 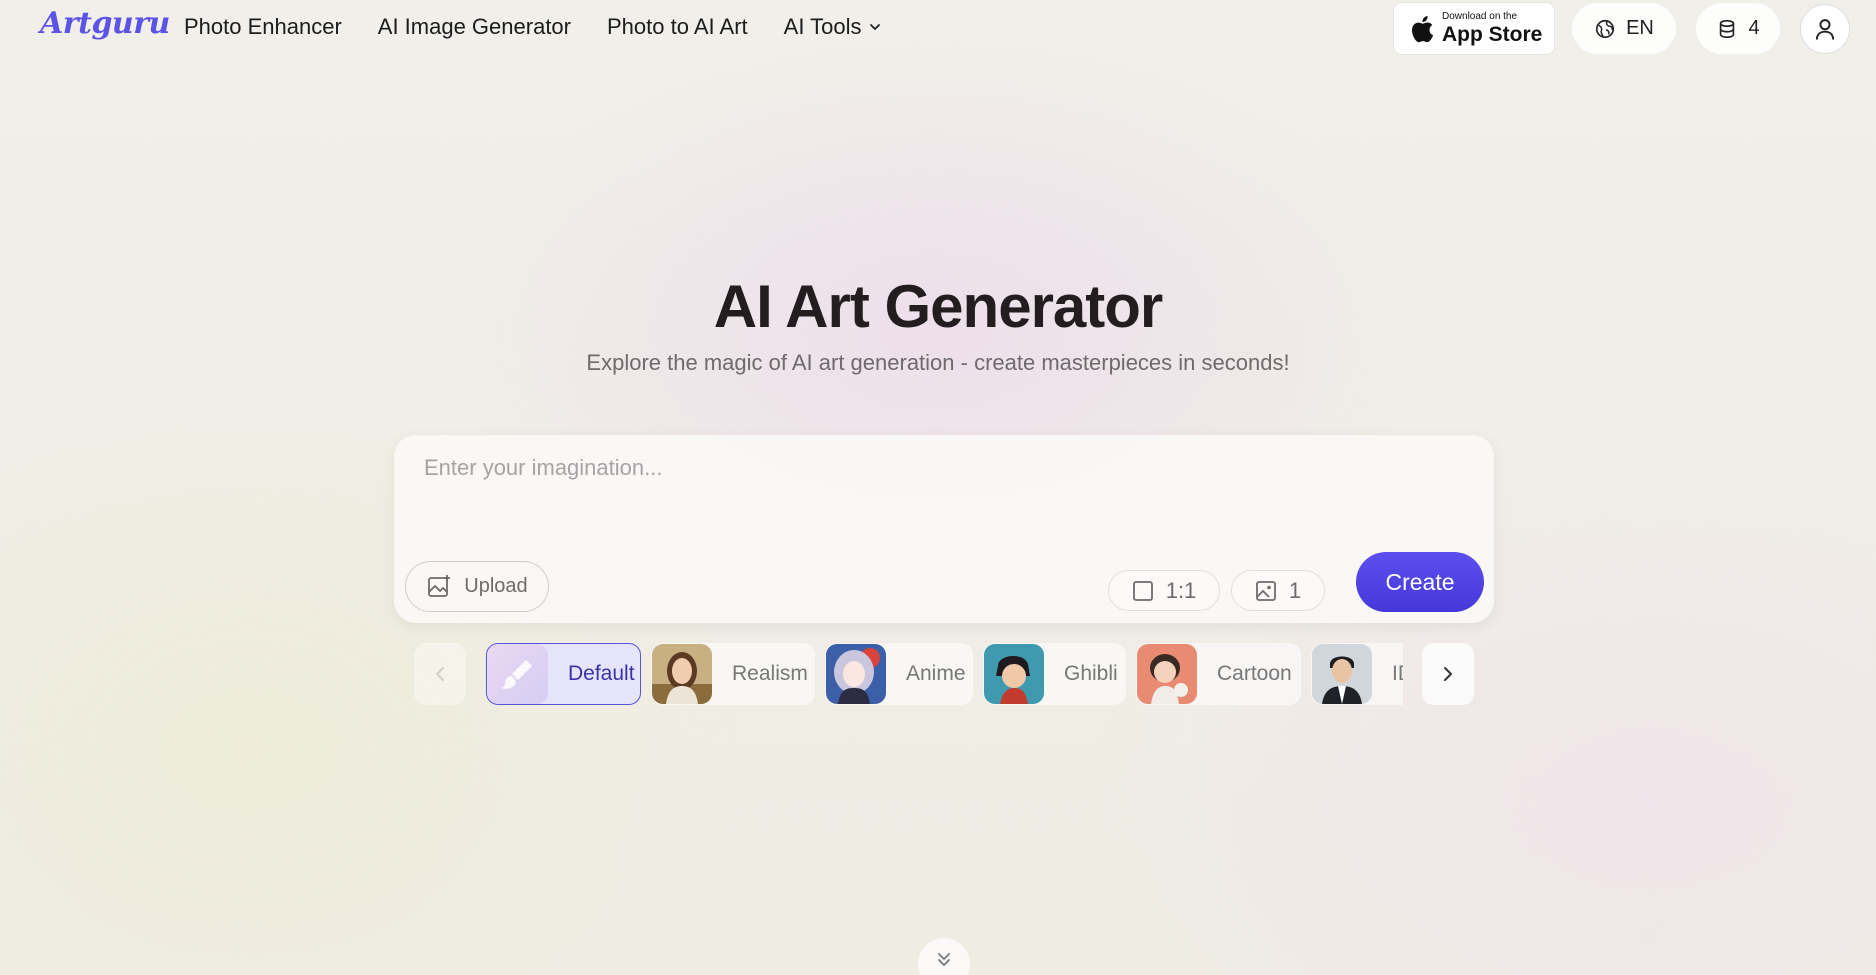 What do you see at coordinates (944, 959) in the screenshot?
I see `double-chevron-down-icon` at bounding box center [944, 959].